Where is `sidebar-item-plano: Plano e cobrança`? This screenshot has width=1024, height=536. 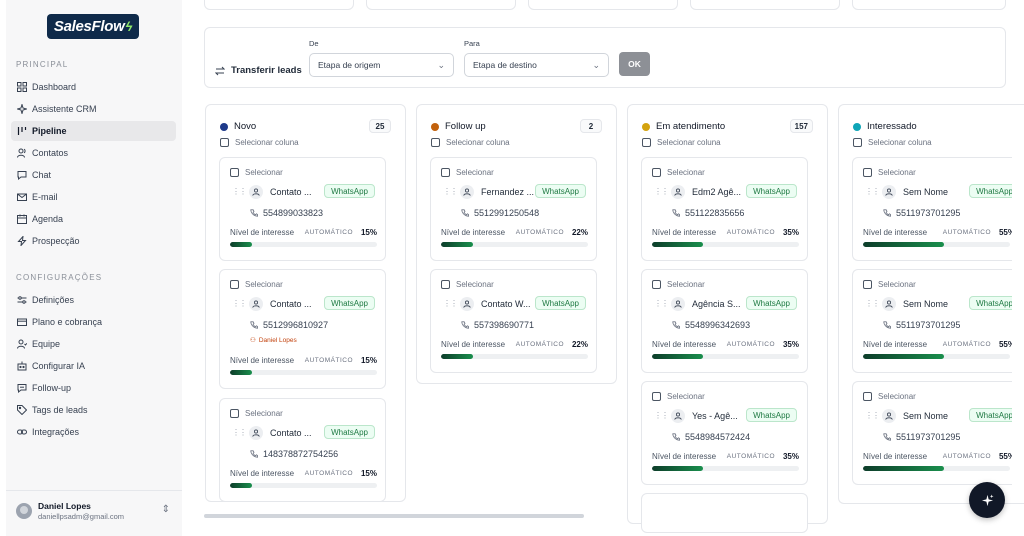 sidebar-item-plano: Plano e cobrança is located at coordinates (93, 322).